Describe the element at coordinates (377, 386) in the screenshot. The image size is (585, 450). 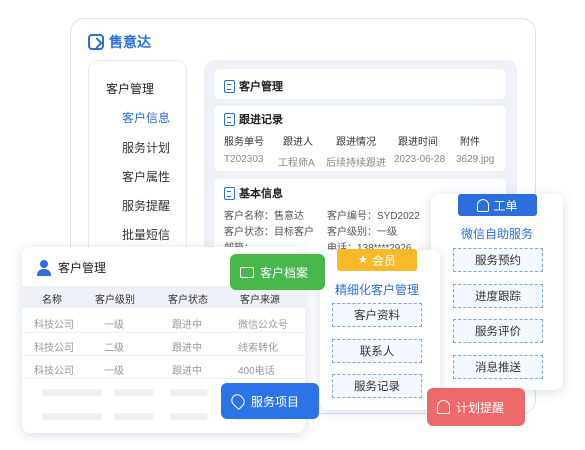
I see `service-records-button: 服务记录` at that location.